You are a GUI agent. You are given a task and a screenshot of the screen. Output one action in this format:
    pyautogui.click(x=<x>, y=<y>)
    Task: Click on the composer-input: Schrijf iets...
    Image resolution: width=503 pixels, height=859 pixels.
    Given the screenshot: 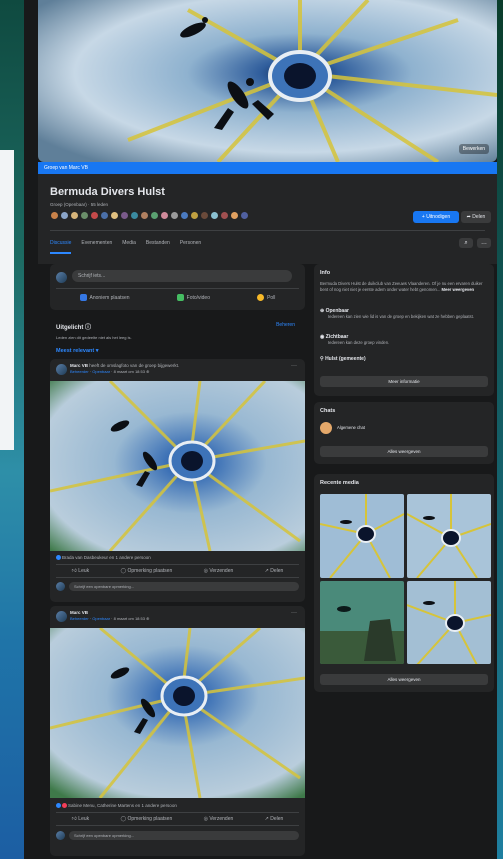 What is the action you would take?
    pyautogui.click(x=182, y=276)
    